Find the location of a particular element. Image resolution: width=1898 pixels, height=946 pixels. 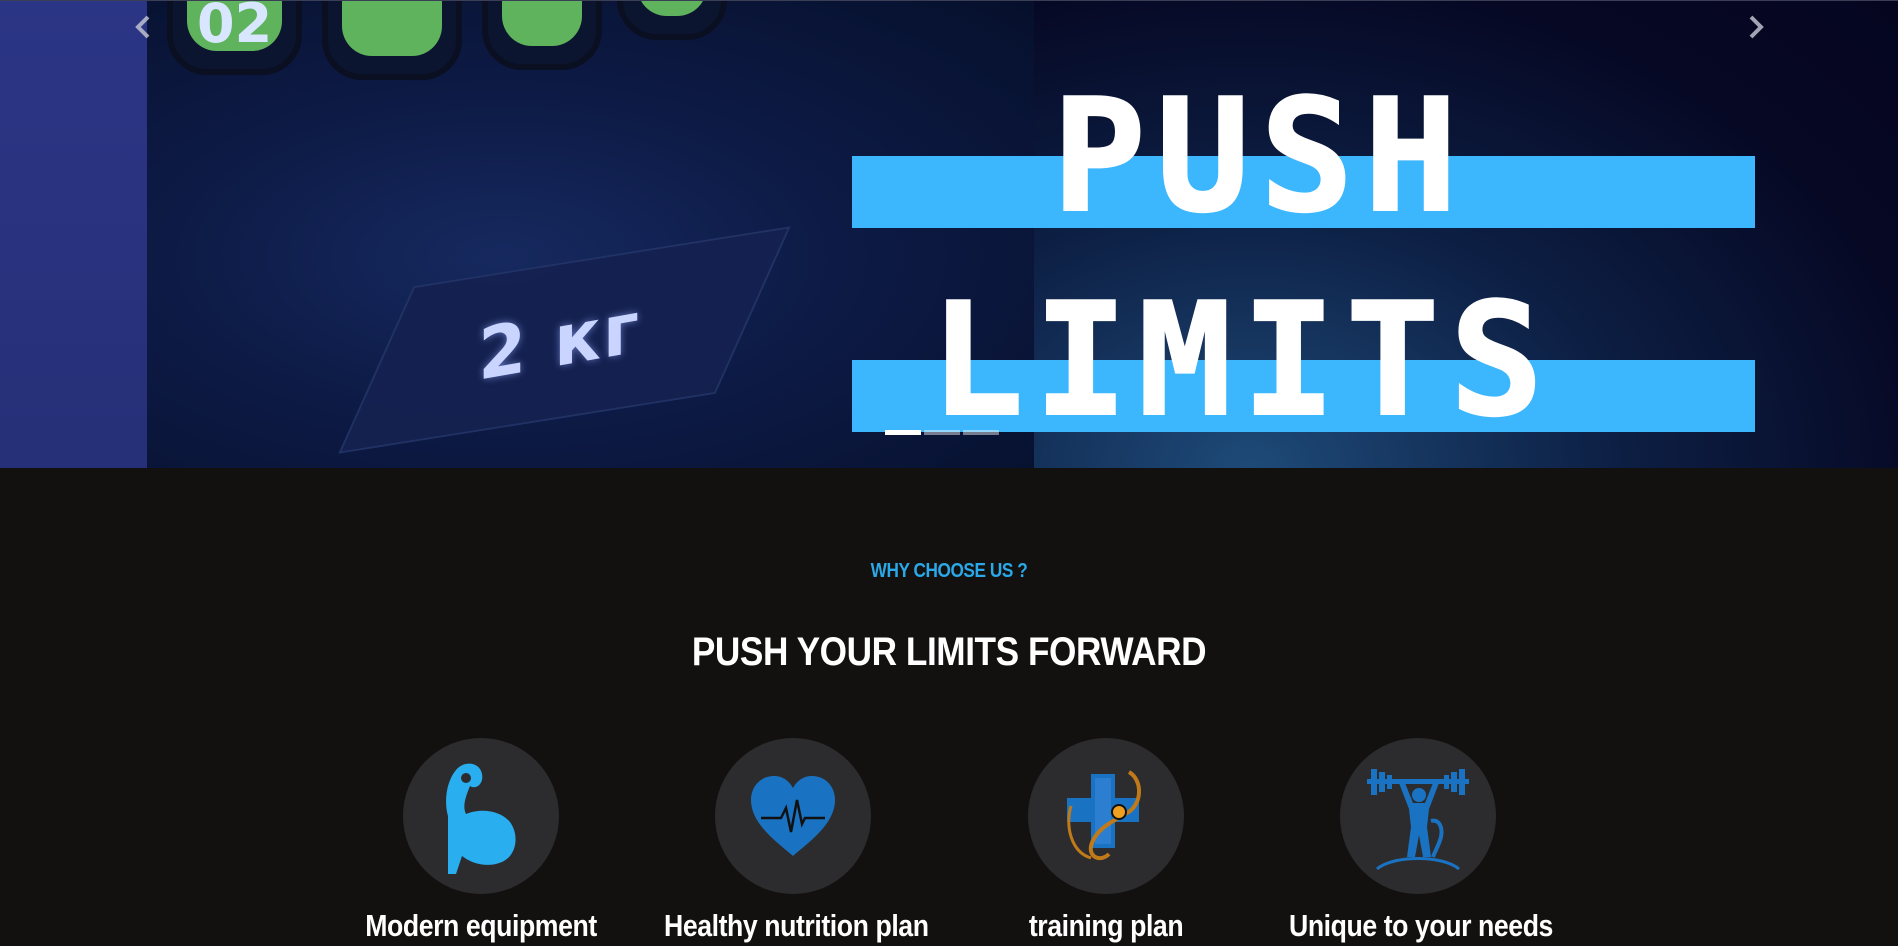

medical-cross-stethoscope-icon is located at coordinates (1104, 815).